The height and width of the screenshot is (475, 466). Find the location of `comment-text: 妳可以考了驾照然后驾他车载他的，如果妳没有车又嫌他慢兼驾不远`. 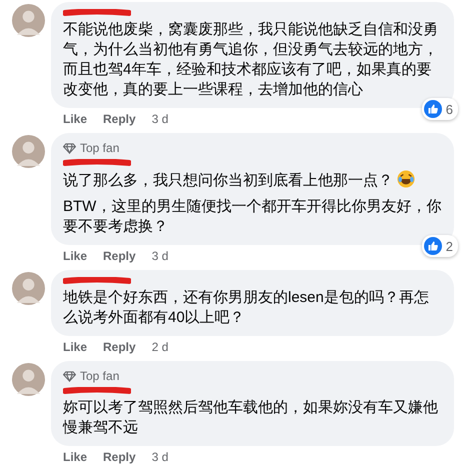

comment-text: 妳可以考了驾照然后驾他车载他的，如果妳没有车又嫌他慢兼驾不远 is located at coordinates (250, 417).